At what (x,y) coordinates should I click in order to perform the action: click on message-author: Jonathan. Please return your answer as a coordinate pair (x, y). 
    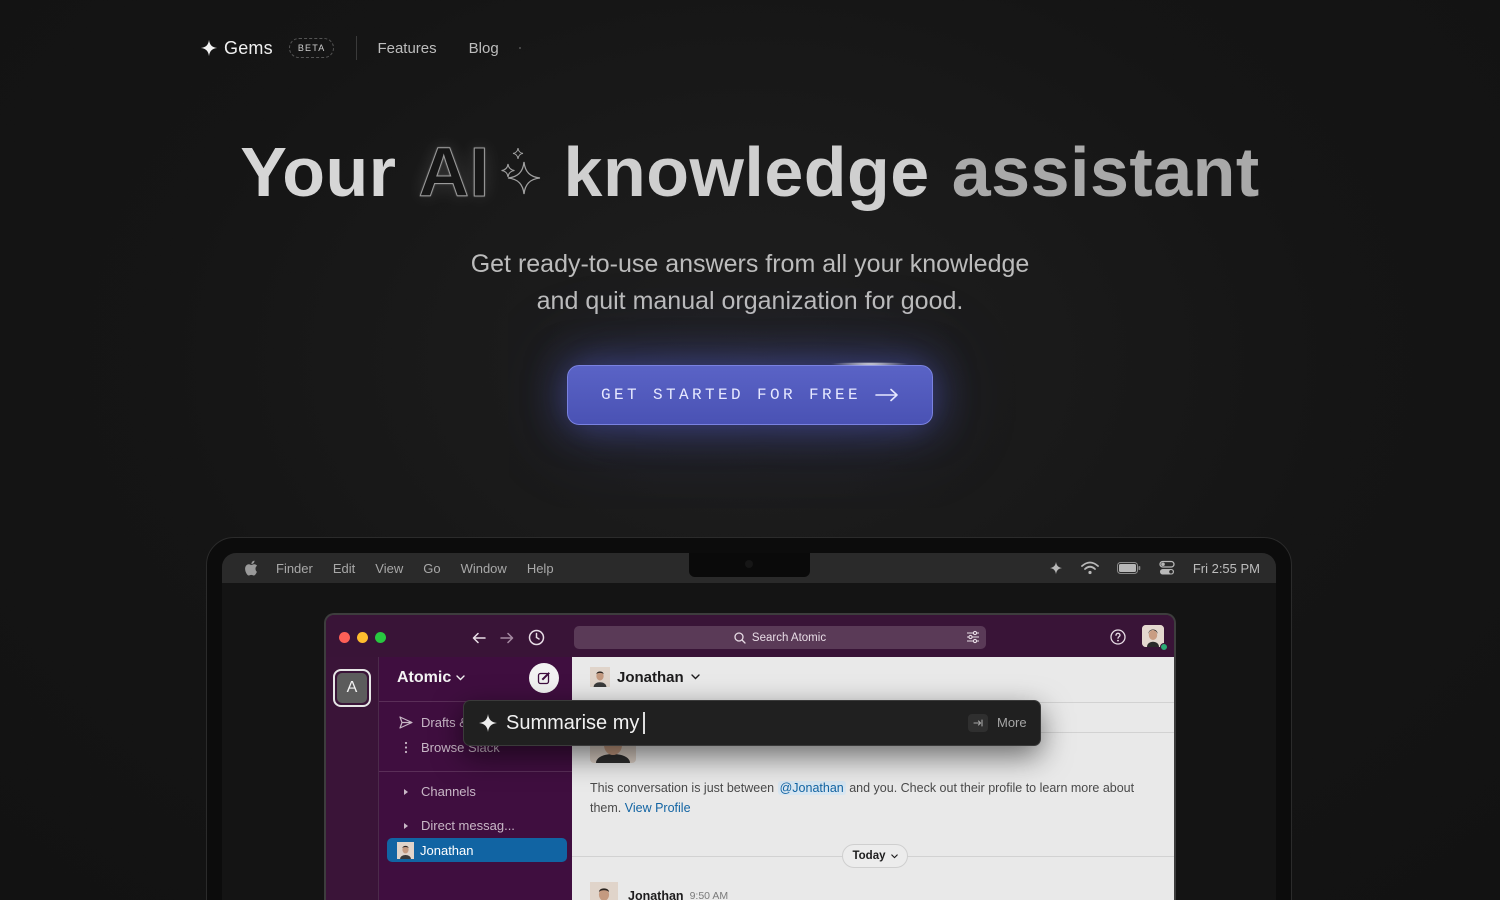
    Looking at the image, I should click on (656, 894).